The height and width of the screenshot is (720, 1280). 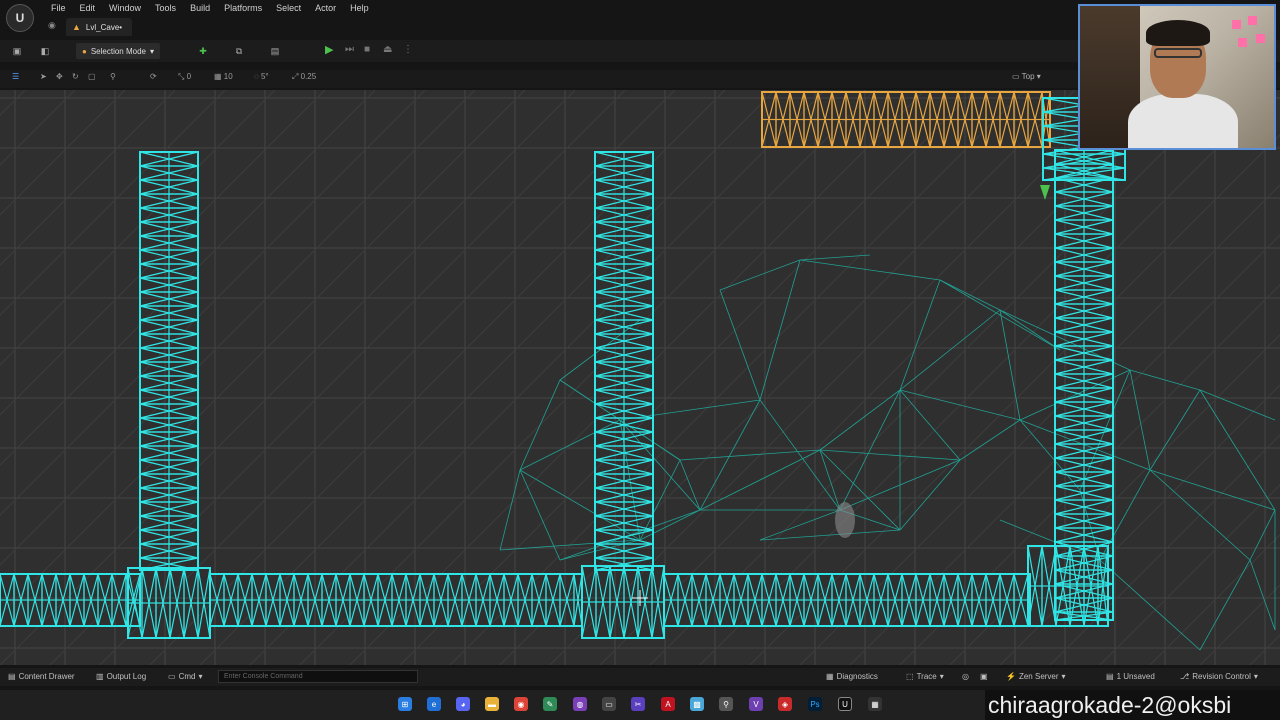 What do you see at coordinates (1068, 586) in the screenshot?
I see `right-junction-wireframe` at bounding box center [1068, 586].